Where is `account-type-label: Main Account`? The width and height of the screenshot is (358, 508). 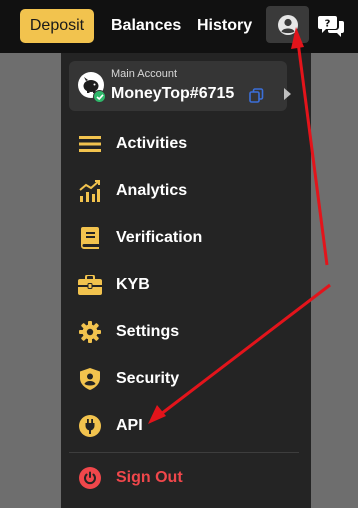
account-type-label: Main Account is located at coordinates (144, 74).